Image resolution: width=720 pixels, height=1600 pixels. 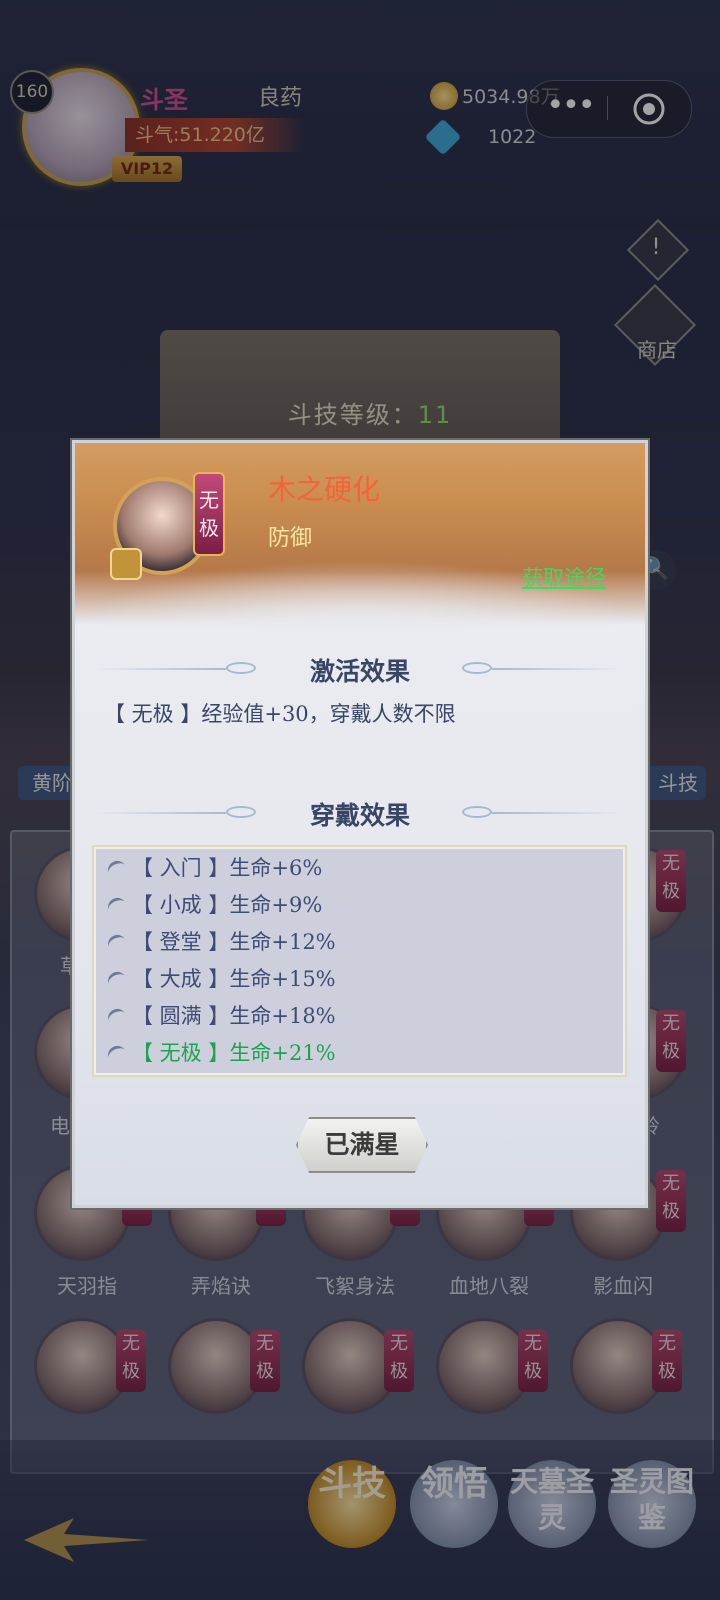 What do you see at coordinates (359, 671) in the screenshot?
I see `activate-effect-title: 激活效果` at bounding box center [359, 671].